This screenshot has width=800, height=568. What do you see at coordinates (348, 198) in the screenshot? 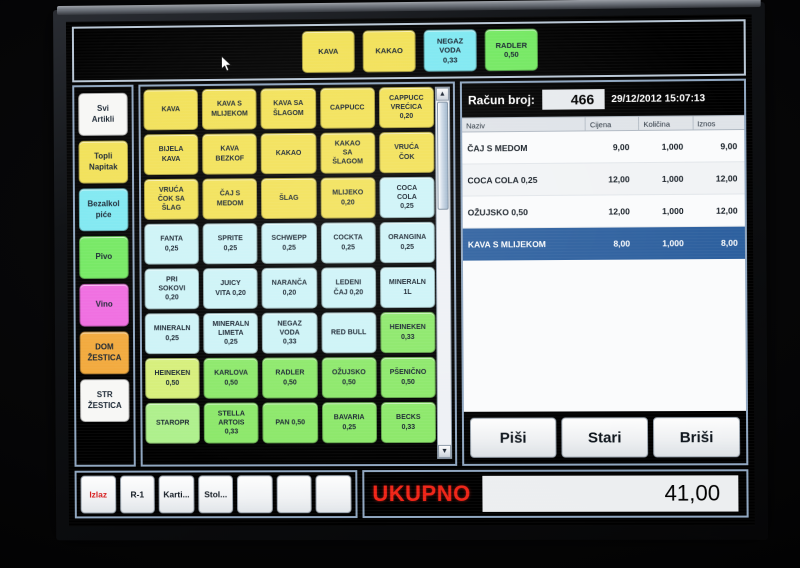
I see `product-button: MLIJEKO 0,20` at bounding box center [348, 198].